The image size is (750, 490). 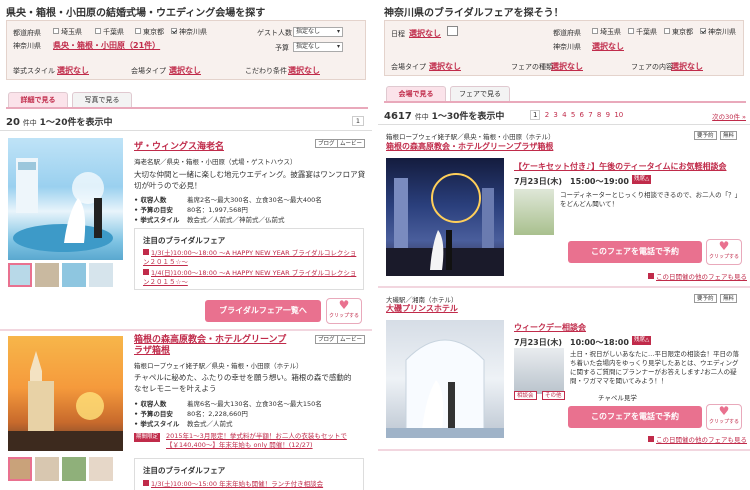 I want to click on page-title: 県央・箱根・小田原の結婚式場・ウエディング会場を探す, so click(x=136, y=13).